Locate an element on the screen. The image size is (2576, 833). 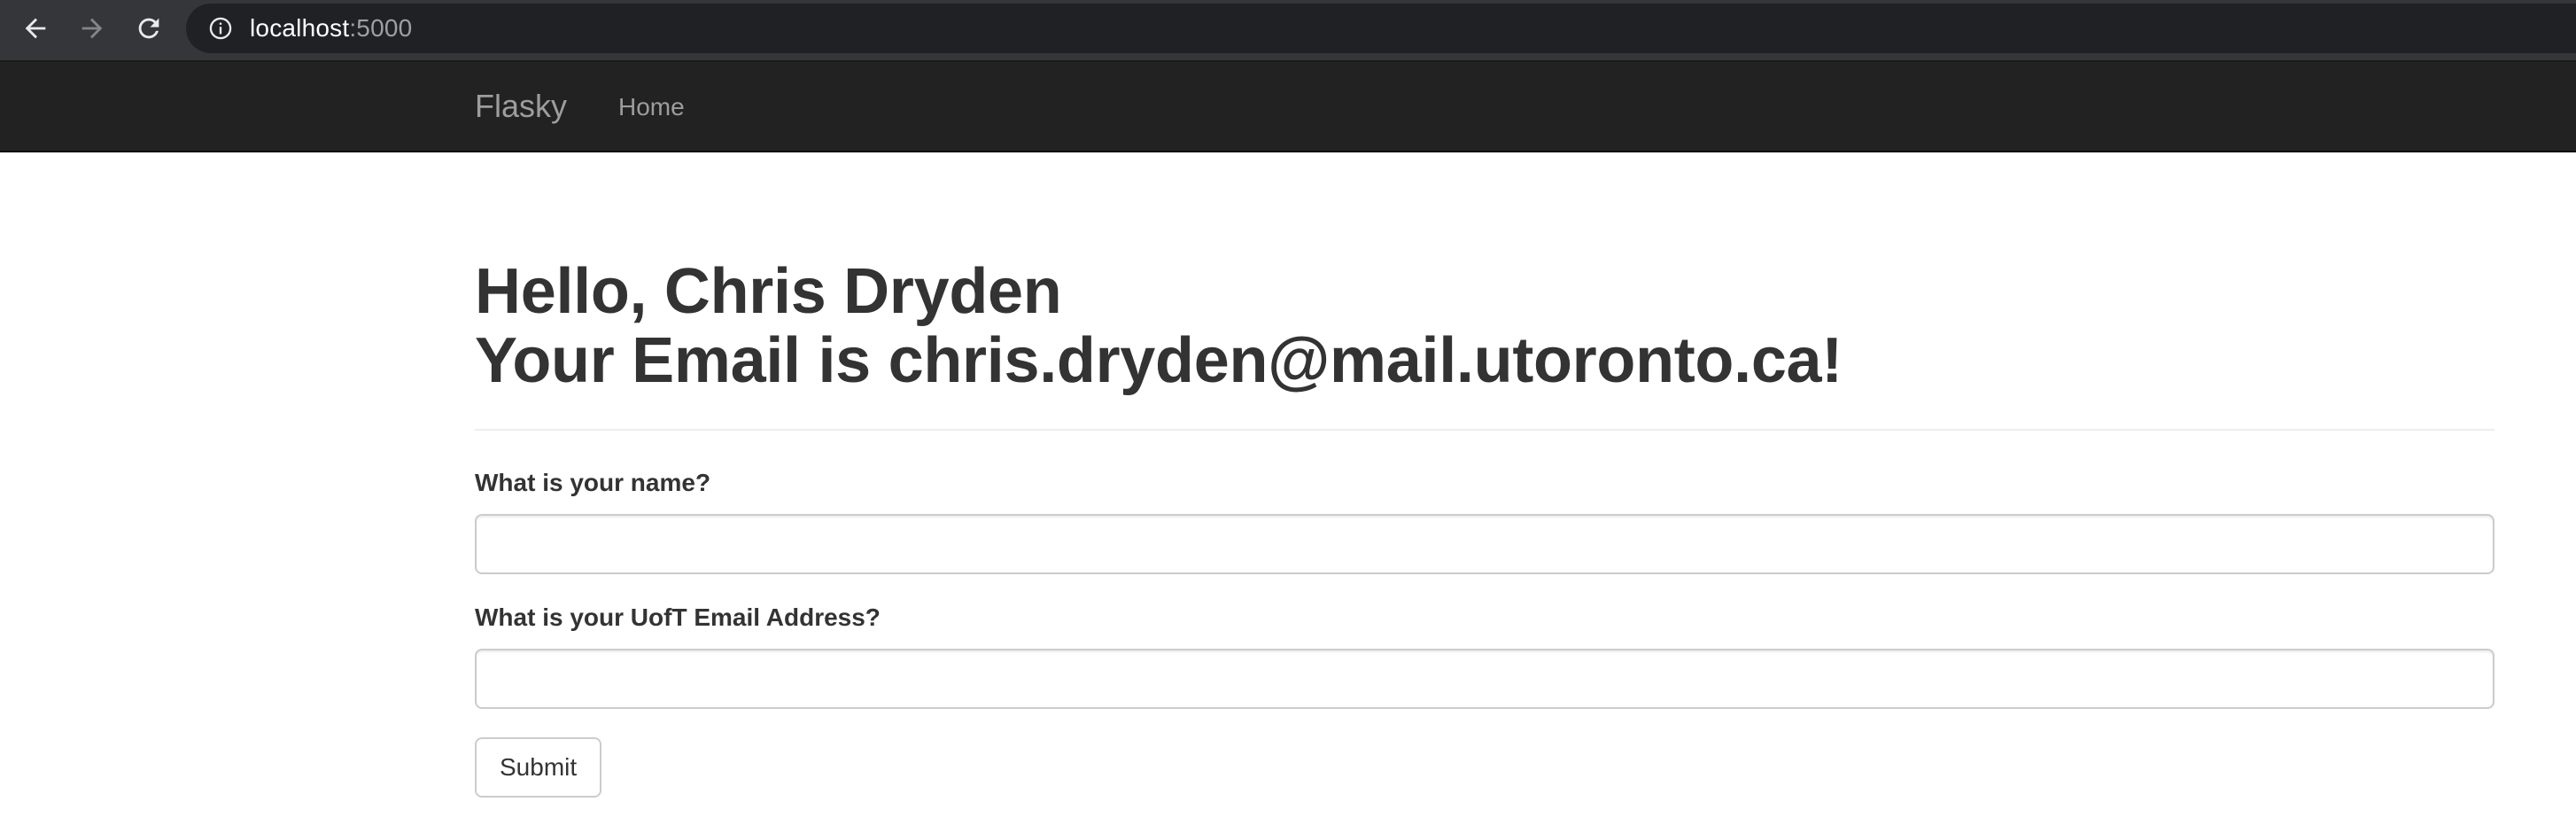
address-bar: localhost:5000 is located at coordinates (1381, 28).